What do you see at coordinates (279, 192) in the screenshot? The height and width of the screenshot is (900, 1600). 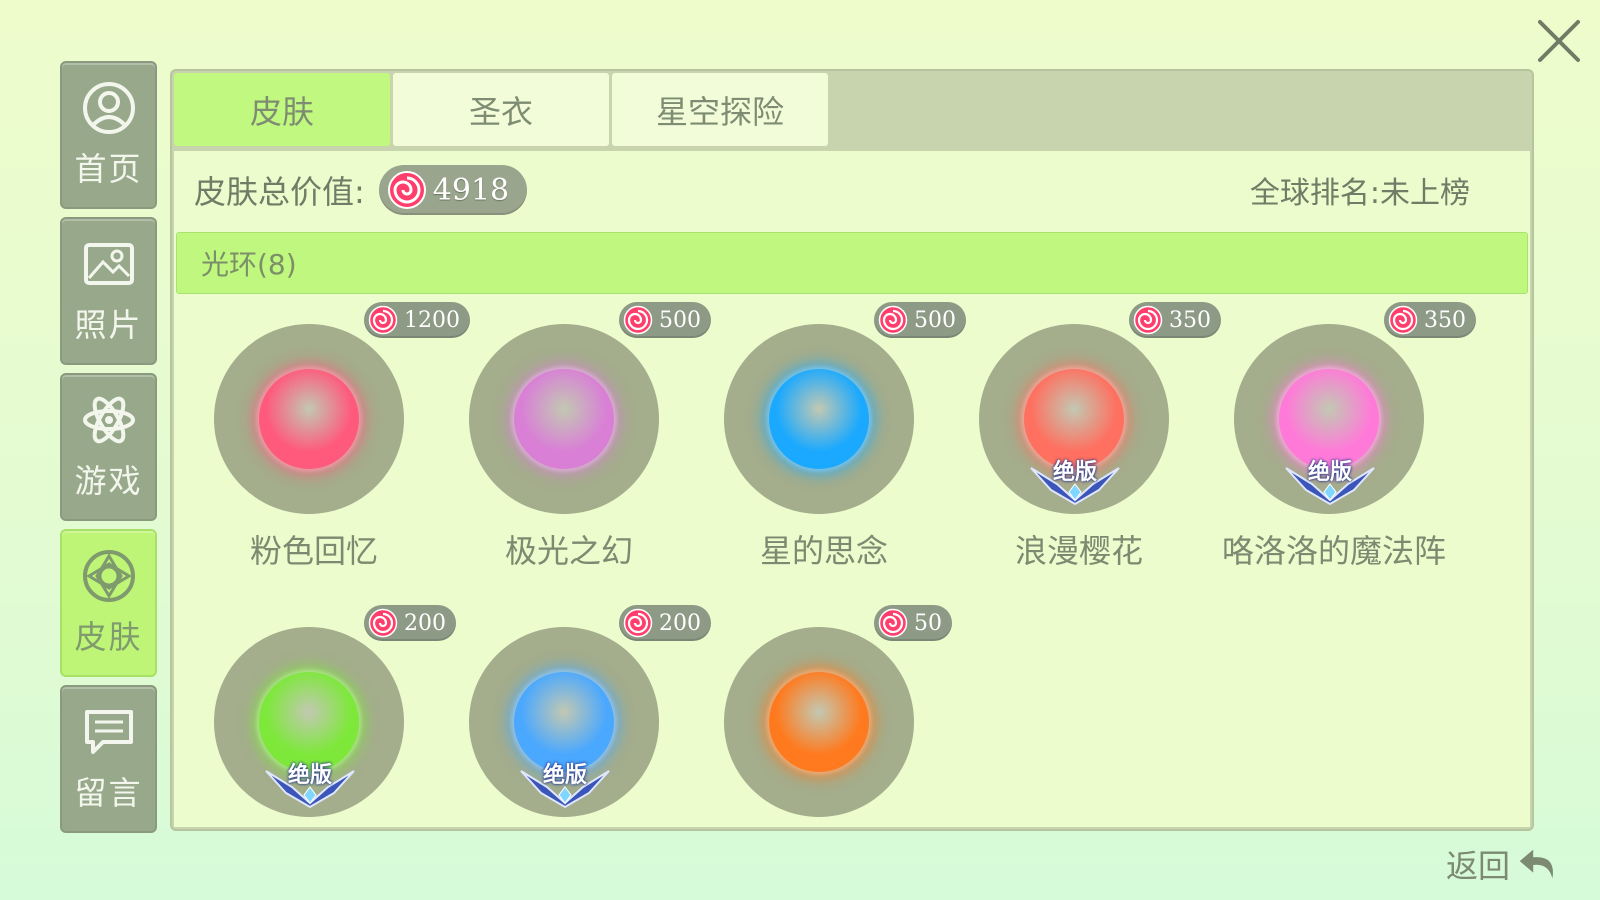 I see `total-value-label: 皮肤总价值:` at bounding box center [279, 192].